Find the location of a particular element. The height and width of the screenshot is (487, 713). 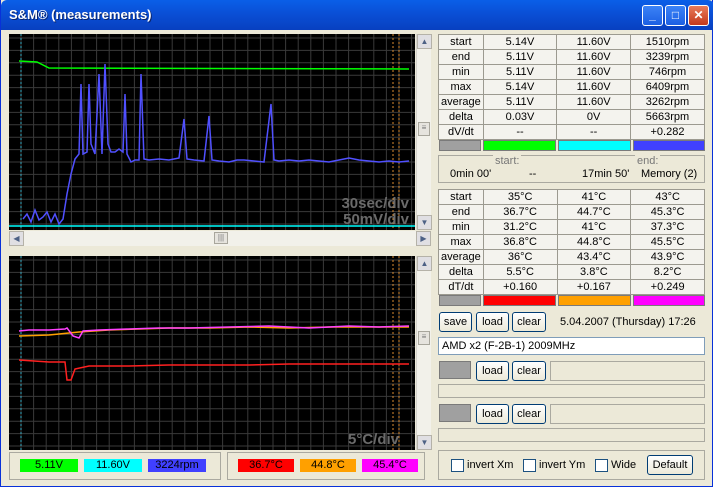

voltage-row-label: max is located at coordinates (461, 87).